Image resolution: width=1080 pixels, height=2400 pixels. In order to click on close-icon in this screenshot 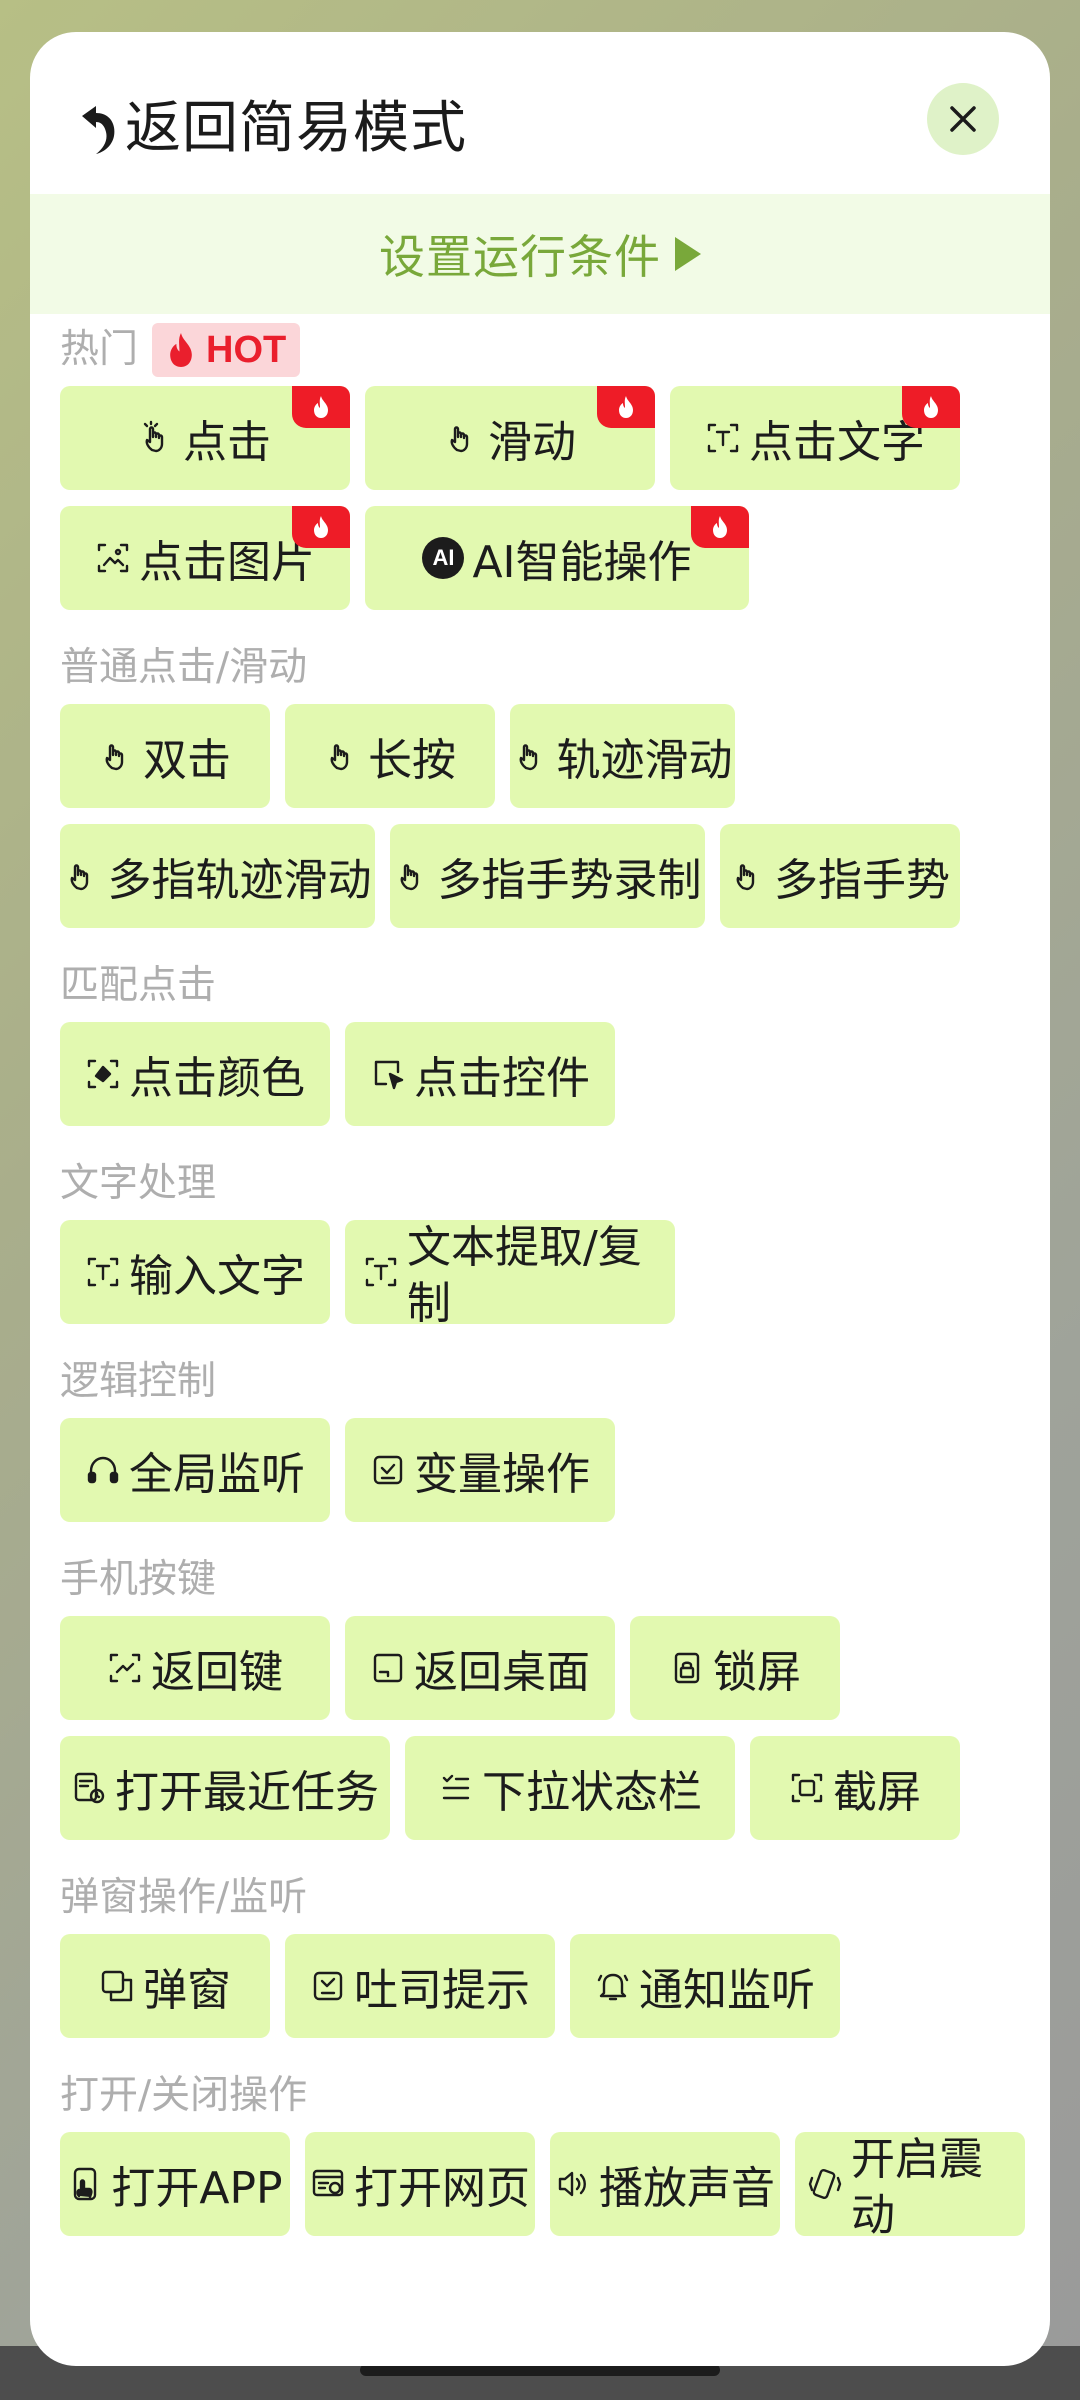, I will do `click(963, 119)`.